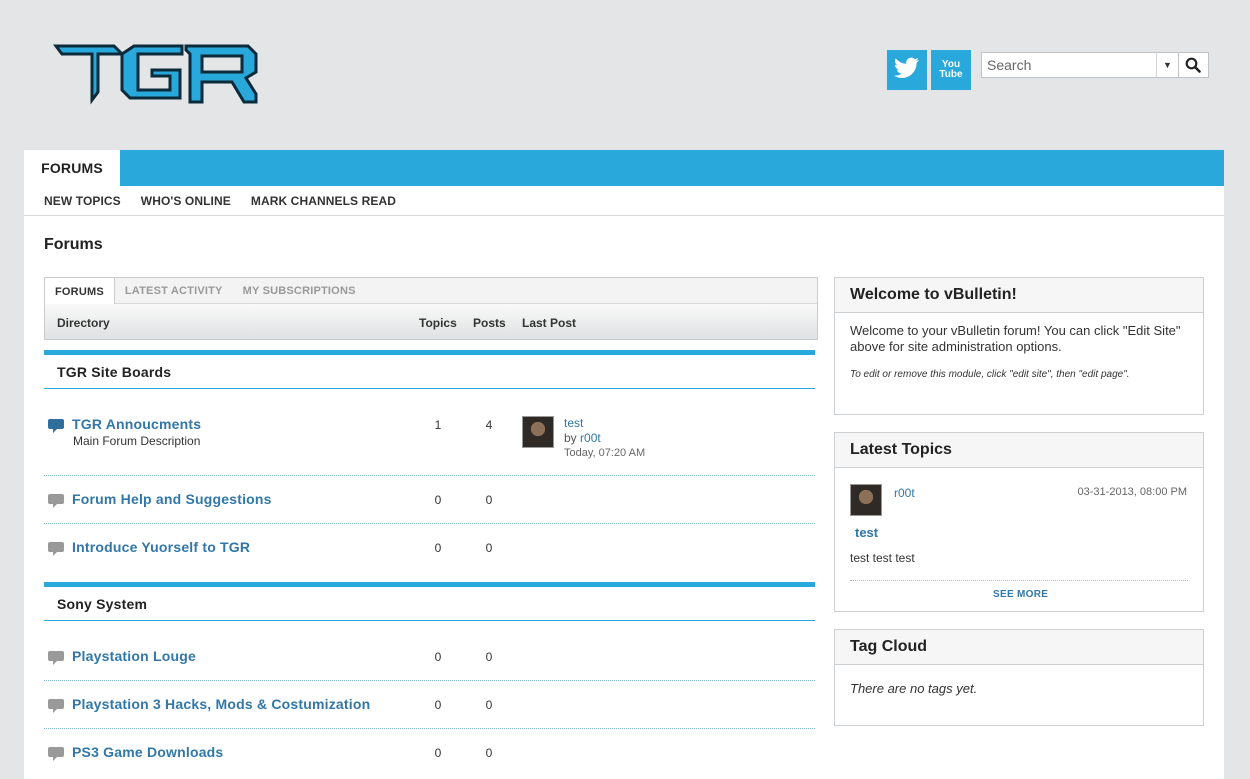  What do you see at coordinates (147, 752) in the screenshot?
I see `forum-title-link: PS3 Game Downloads` at bounding box center [147, 752].